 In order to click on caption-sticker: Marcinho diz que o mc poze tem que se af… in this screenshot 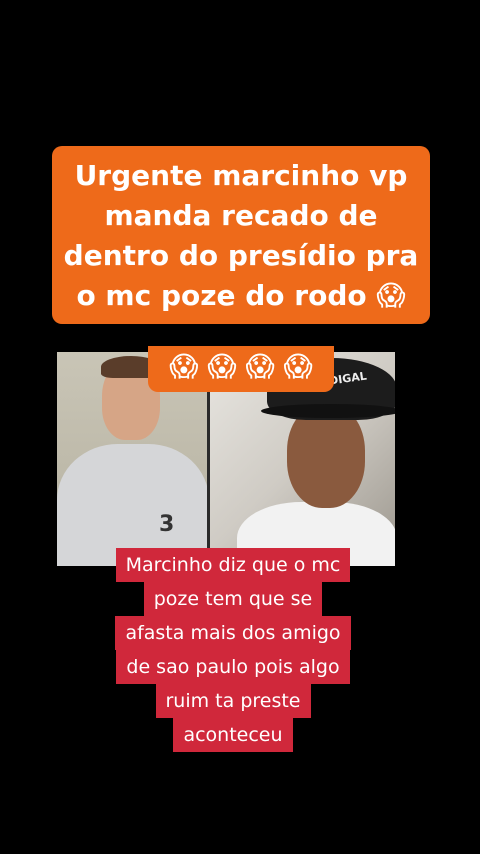, I will do `click(233, 650)`.